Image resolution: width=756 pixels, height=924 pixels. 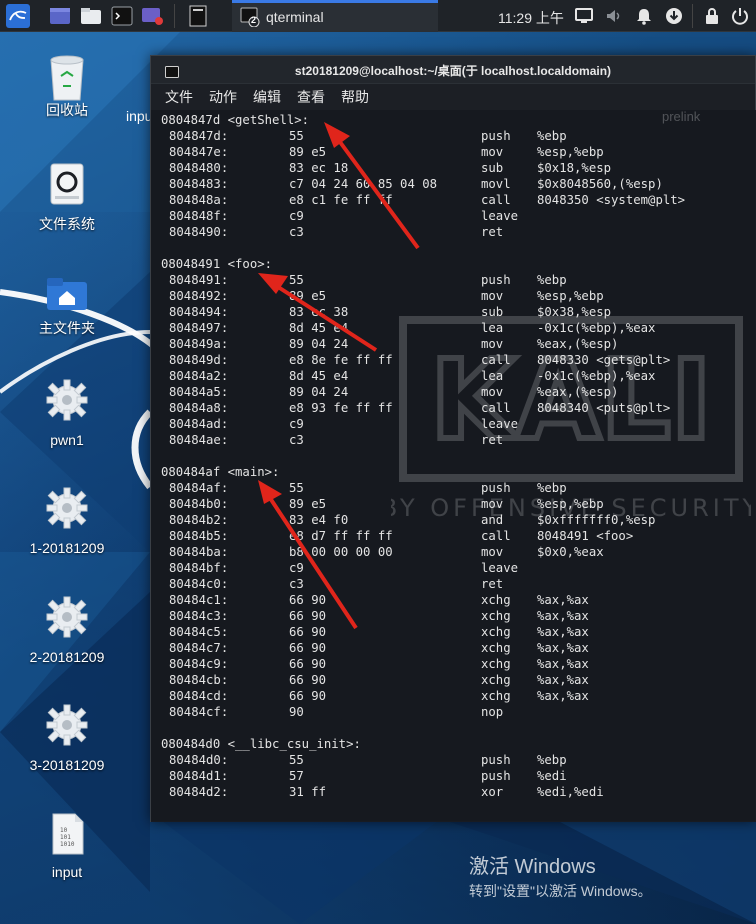 What do you see at coordinates (335, 16) in the screenshot?
I see `taskbar-qterminal: 2 qterminal` at bounding box center [335, 16].